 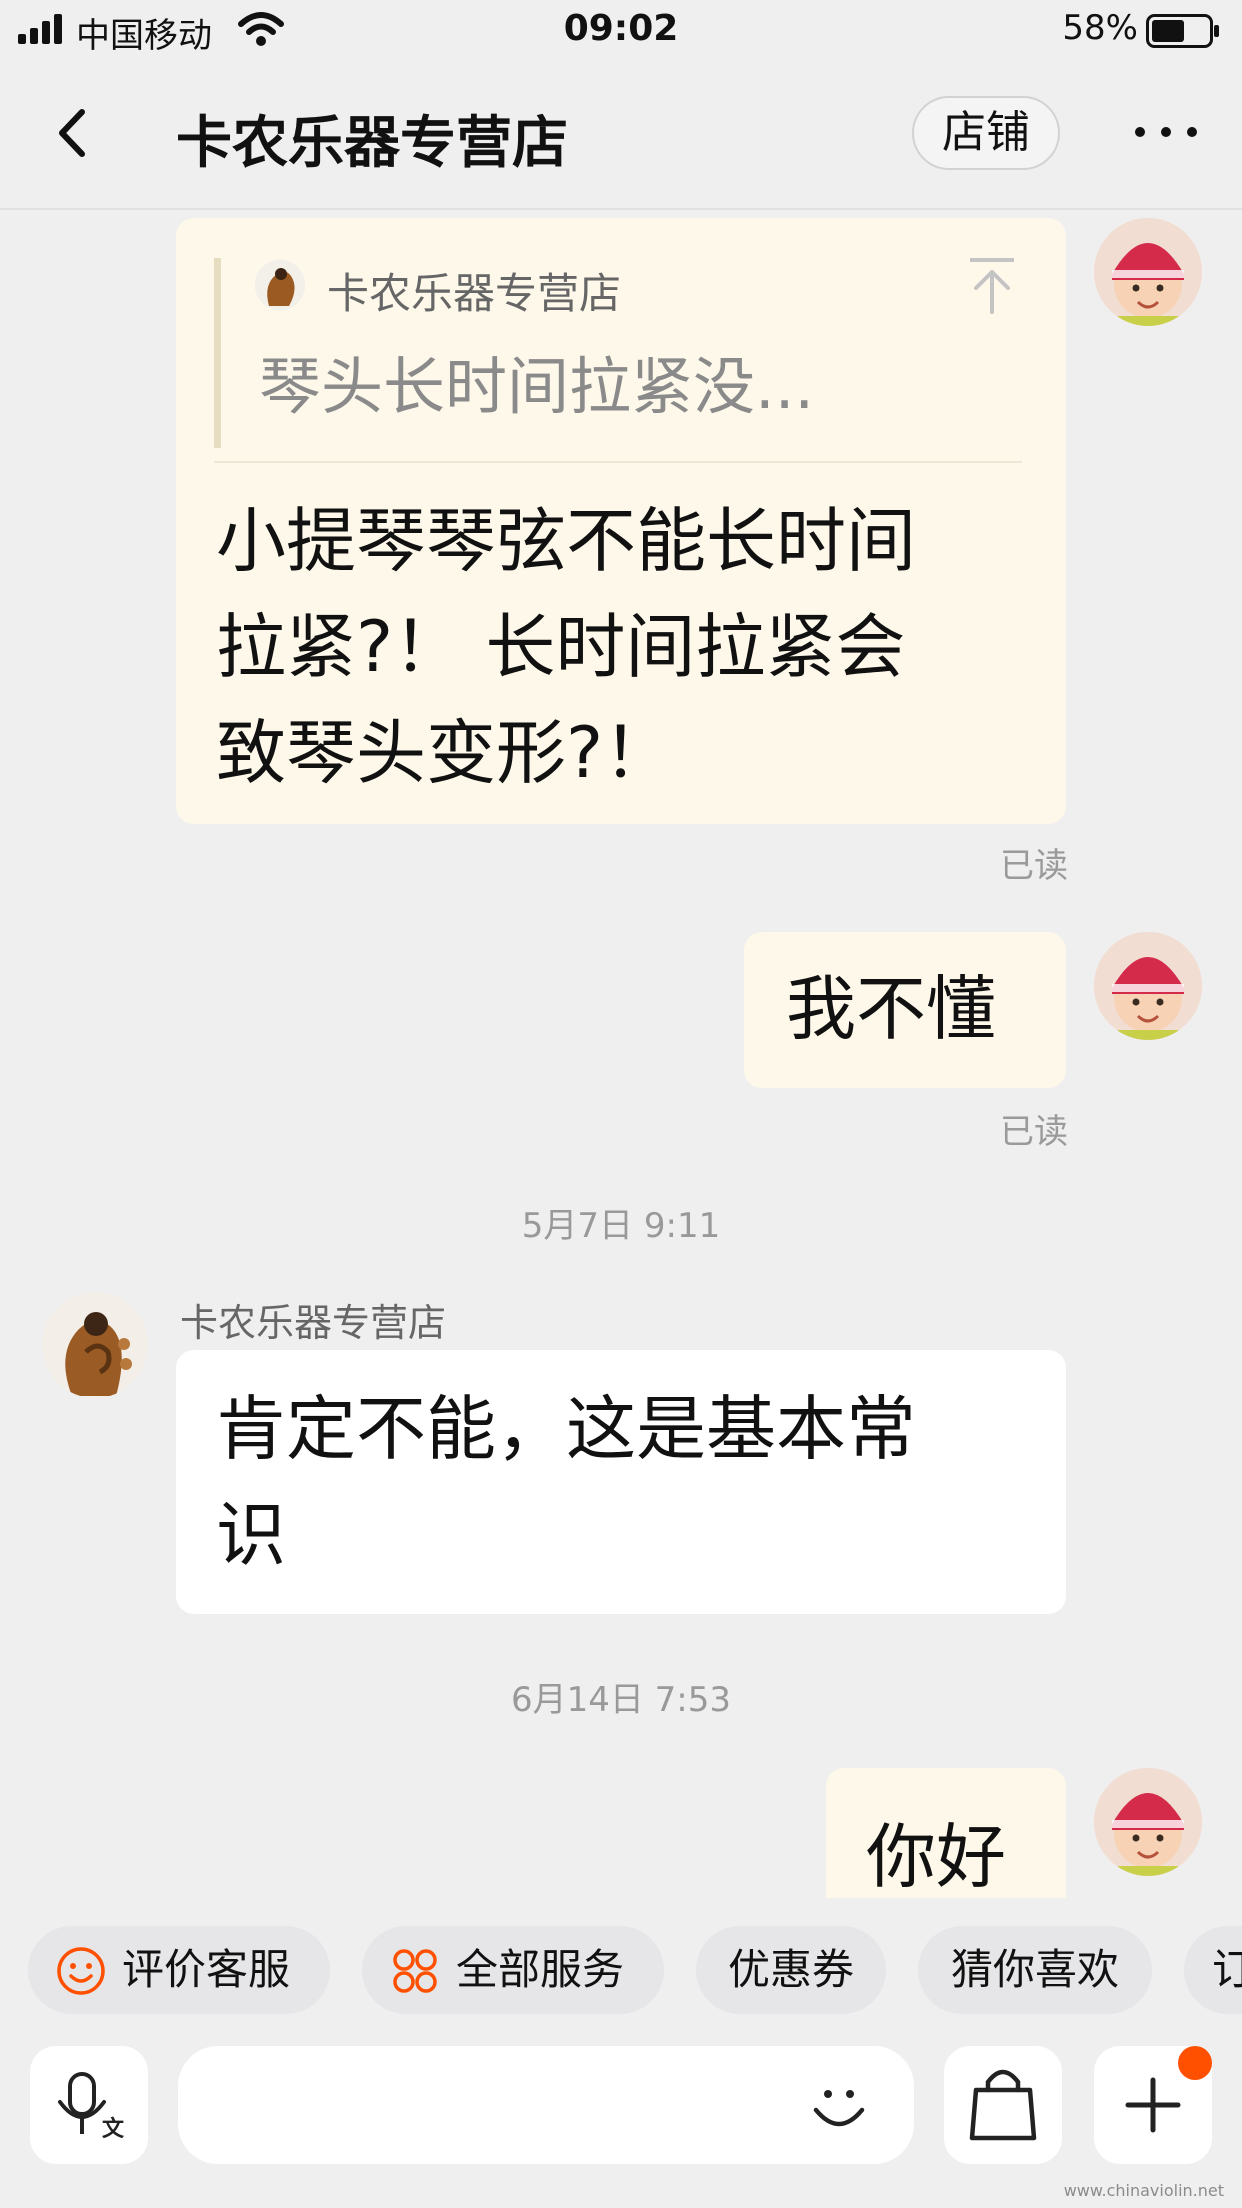 I want to click on violin-scroll-logo-image, so click(x=95, y=1345).